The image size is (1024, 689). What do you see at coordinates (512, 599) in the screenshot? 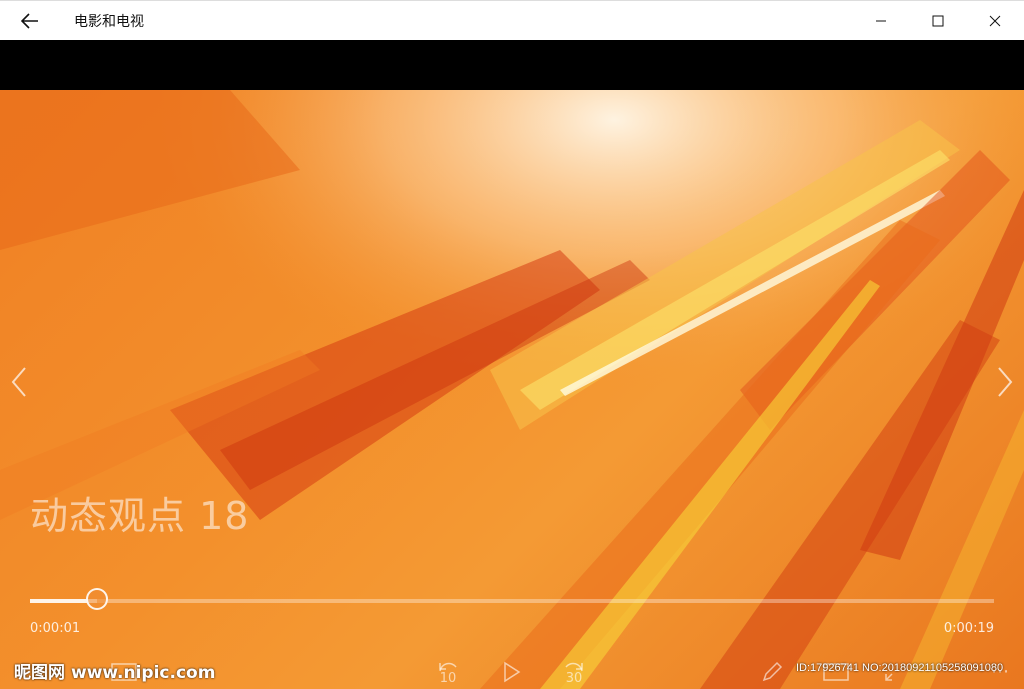
I see `seek-bar` at bounding box center [512, 599].